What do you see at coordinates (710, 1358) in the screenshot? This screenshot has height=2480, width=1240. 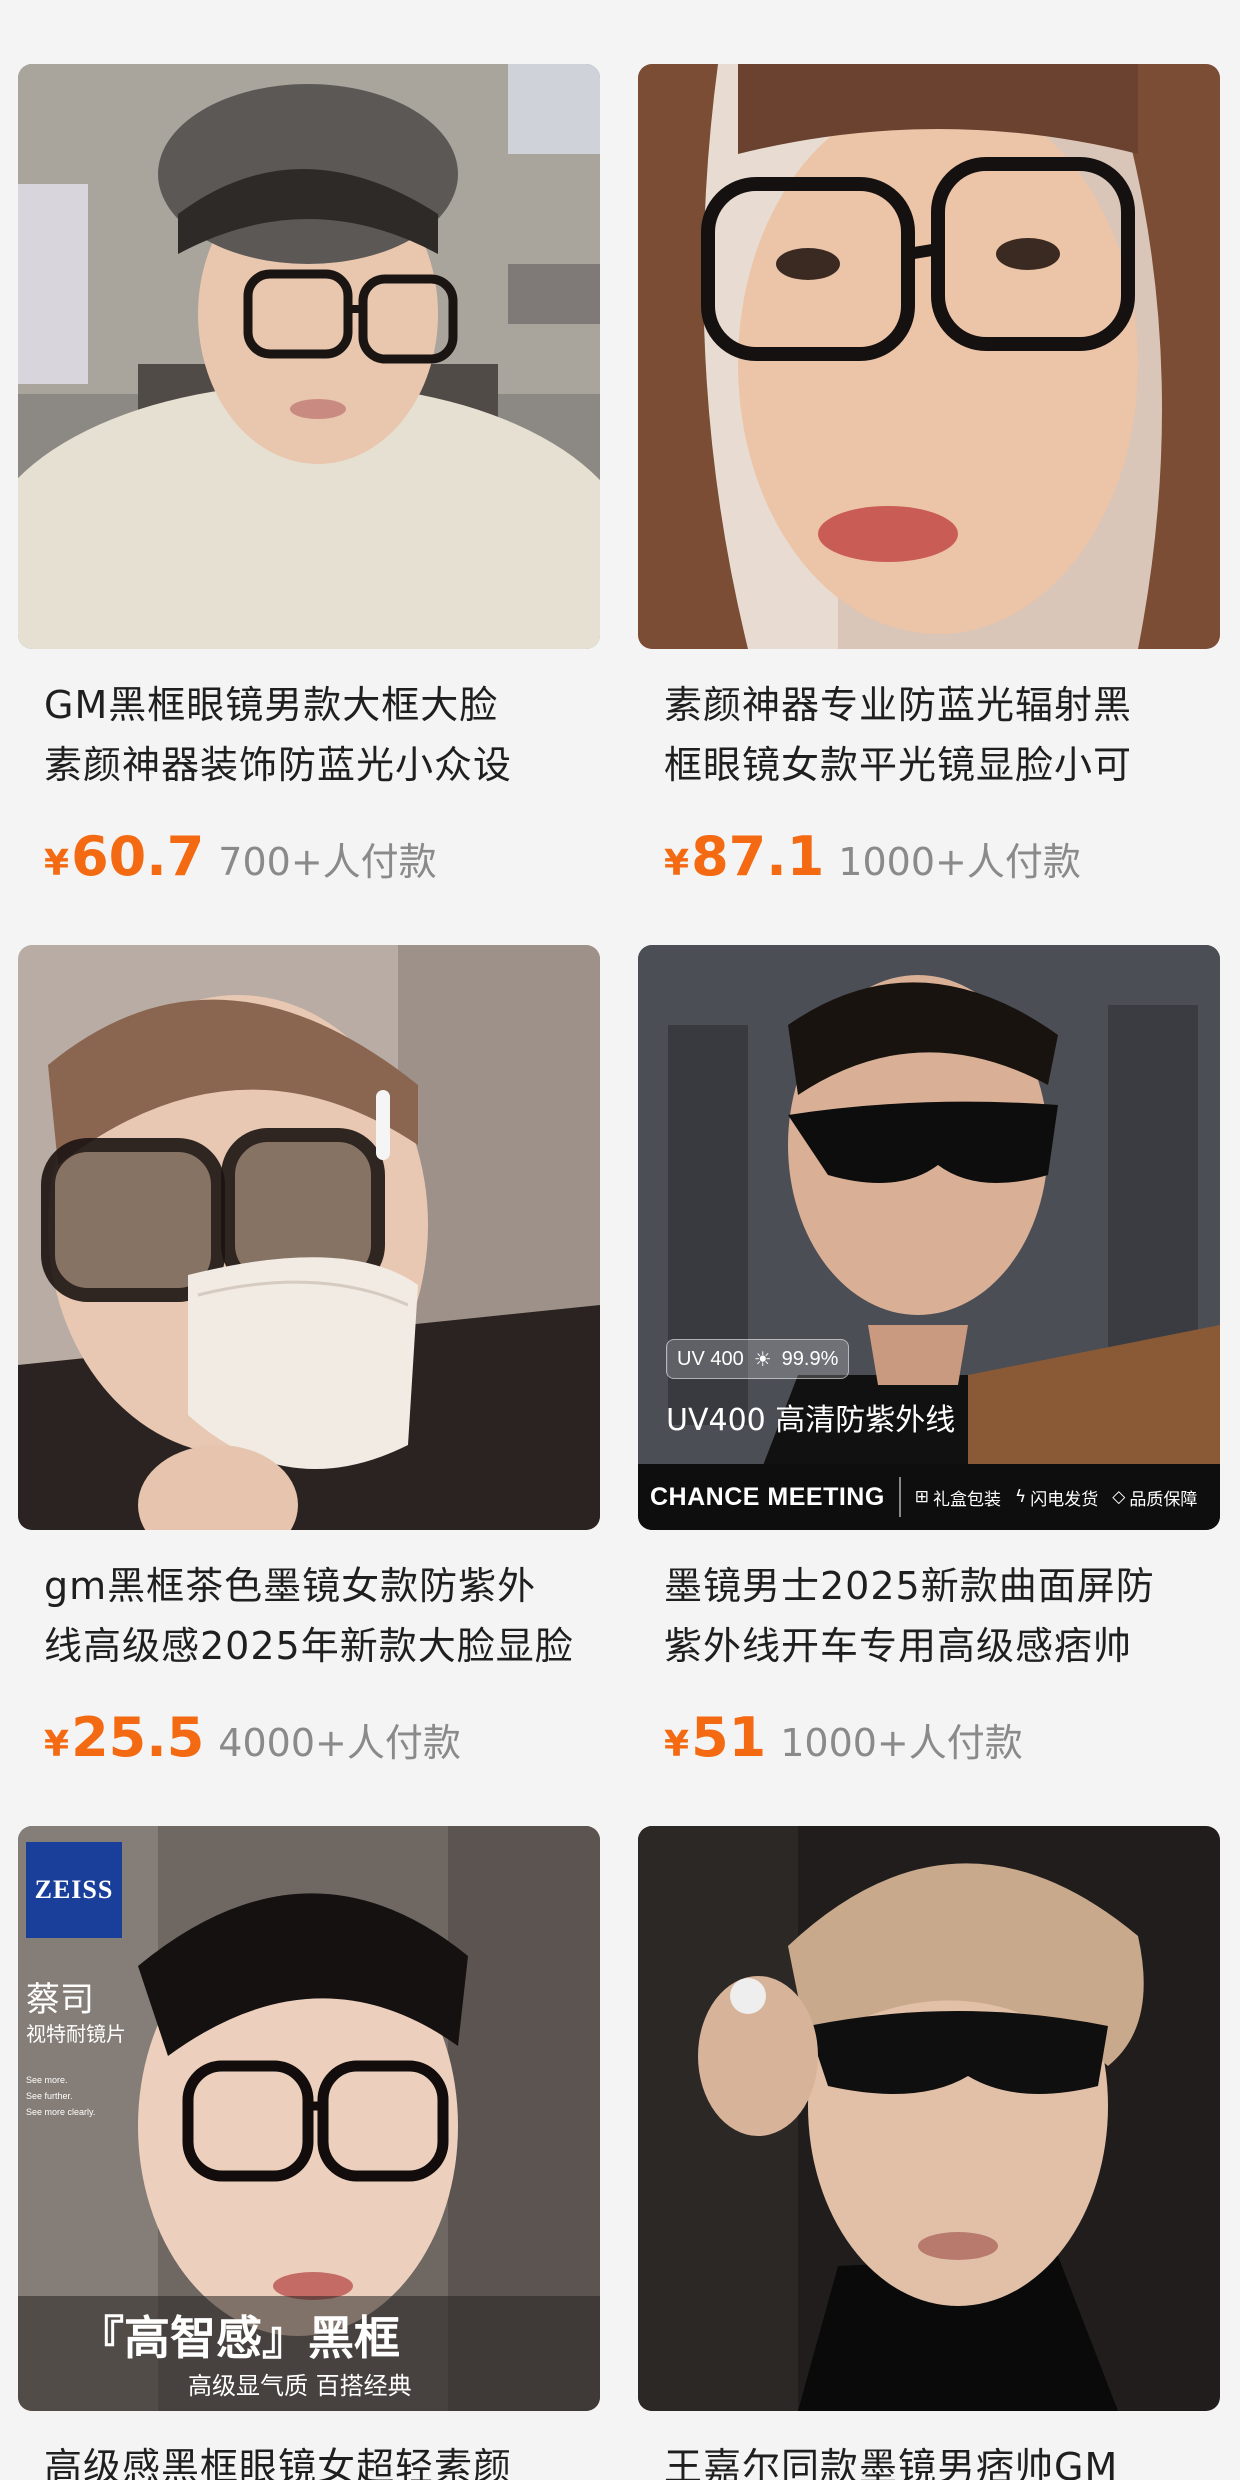 I see `uv-label: UV 400` at bounding box center [710, 1358].